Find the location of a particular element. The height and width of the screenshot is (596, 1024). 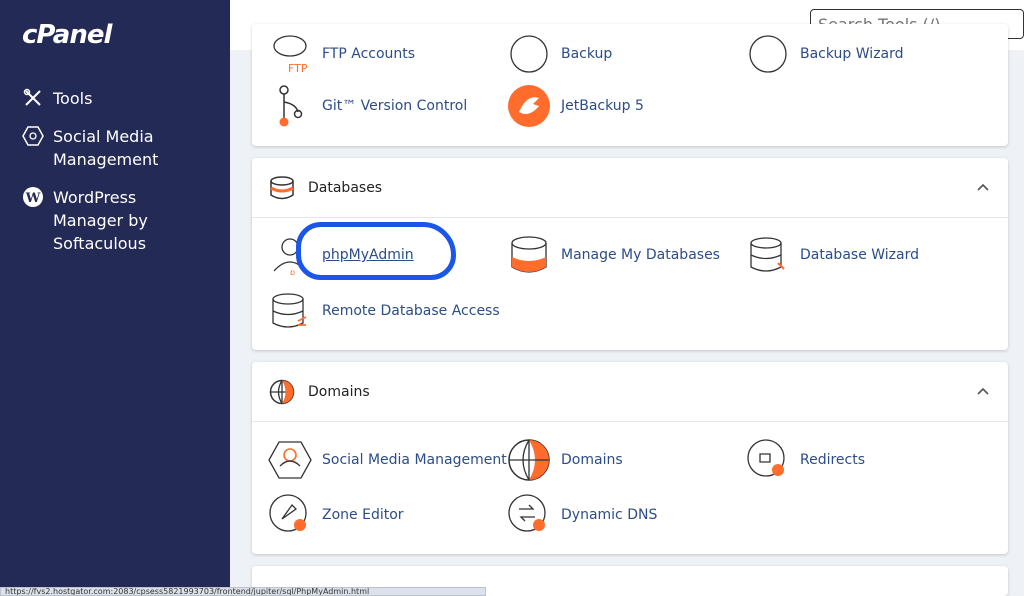

tool-social-media-management: Social Media Management is located at coordinates (387, 460).